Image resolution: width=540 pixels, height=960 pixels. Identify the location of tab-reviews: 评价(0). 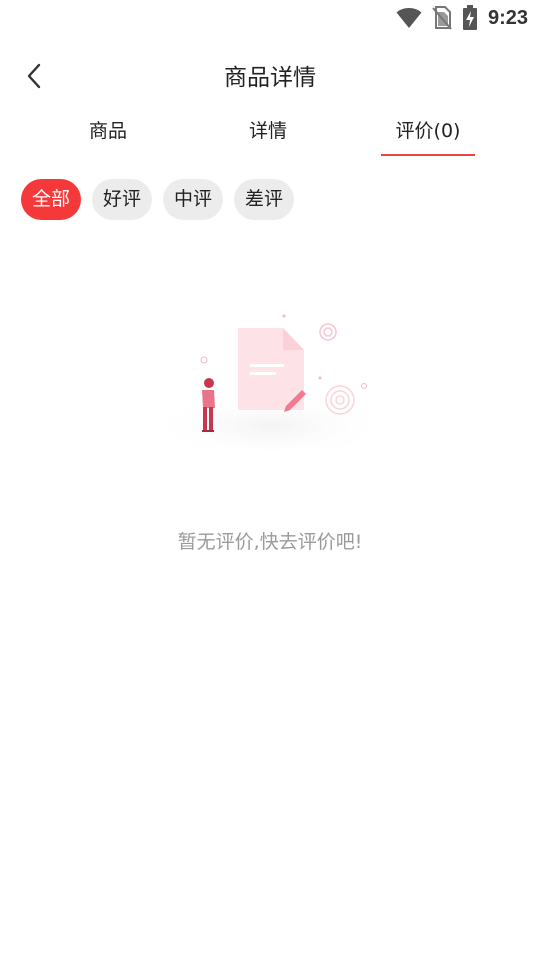
(428, 134).